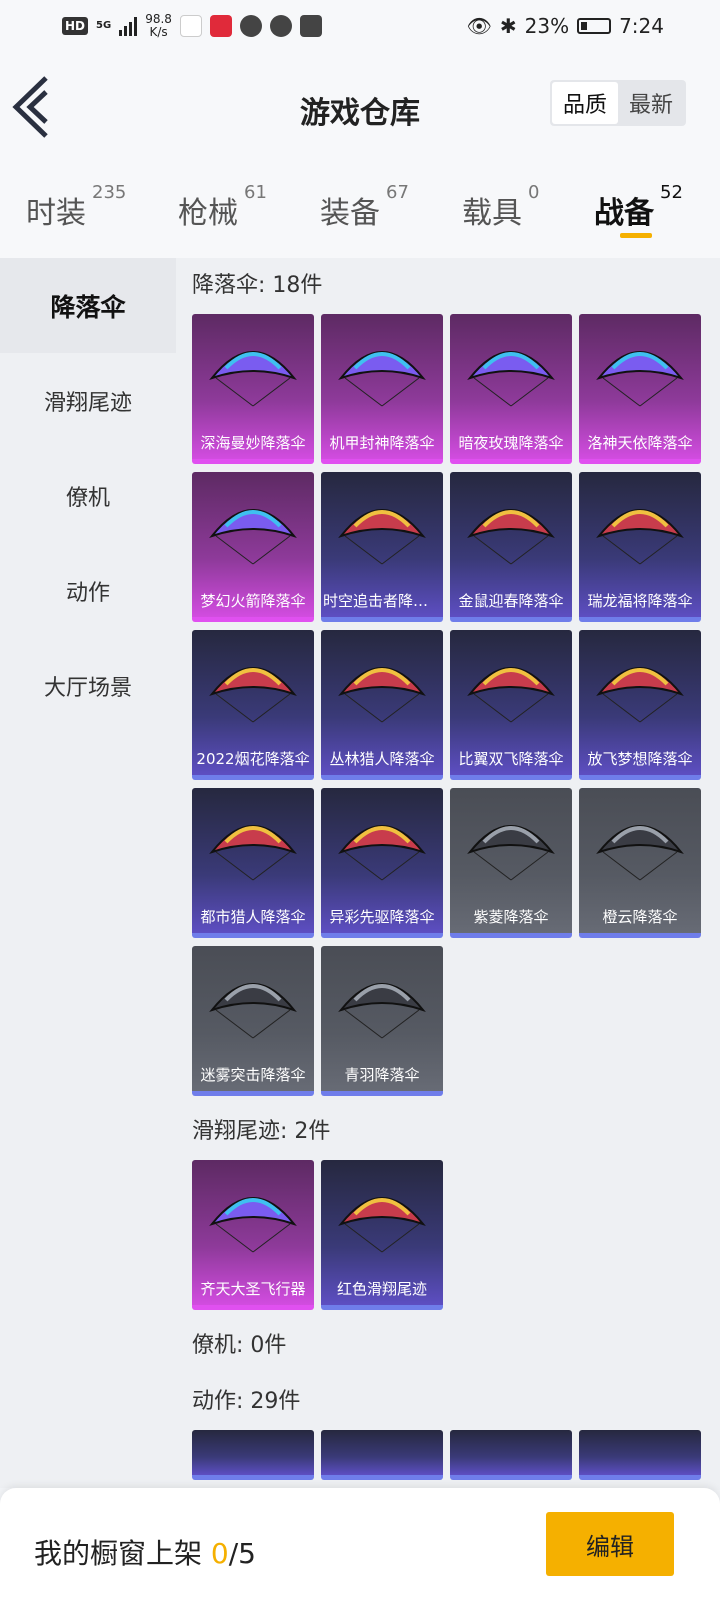 The height and width of the screenshot is (1600, 720). I want to click on item-card: 异彩先驱降落伞, so click(382, 863).